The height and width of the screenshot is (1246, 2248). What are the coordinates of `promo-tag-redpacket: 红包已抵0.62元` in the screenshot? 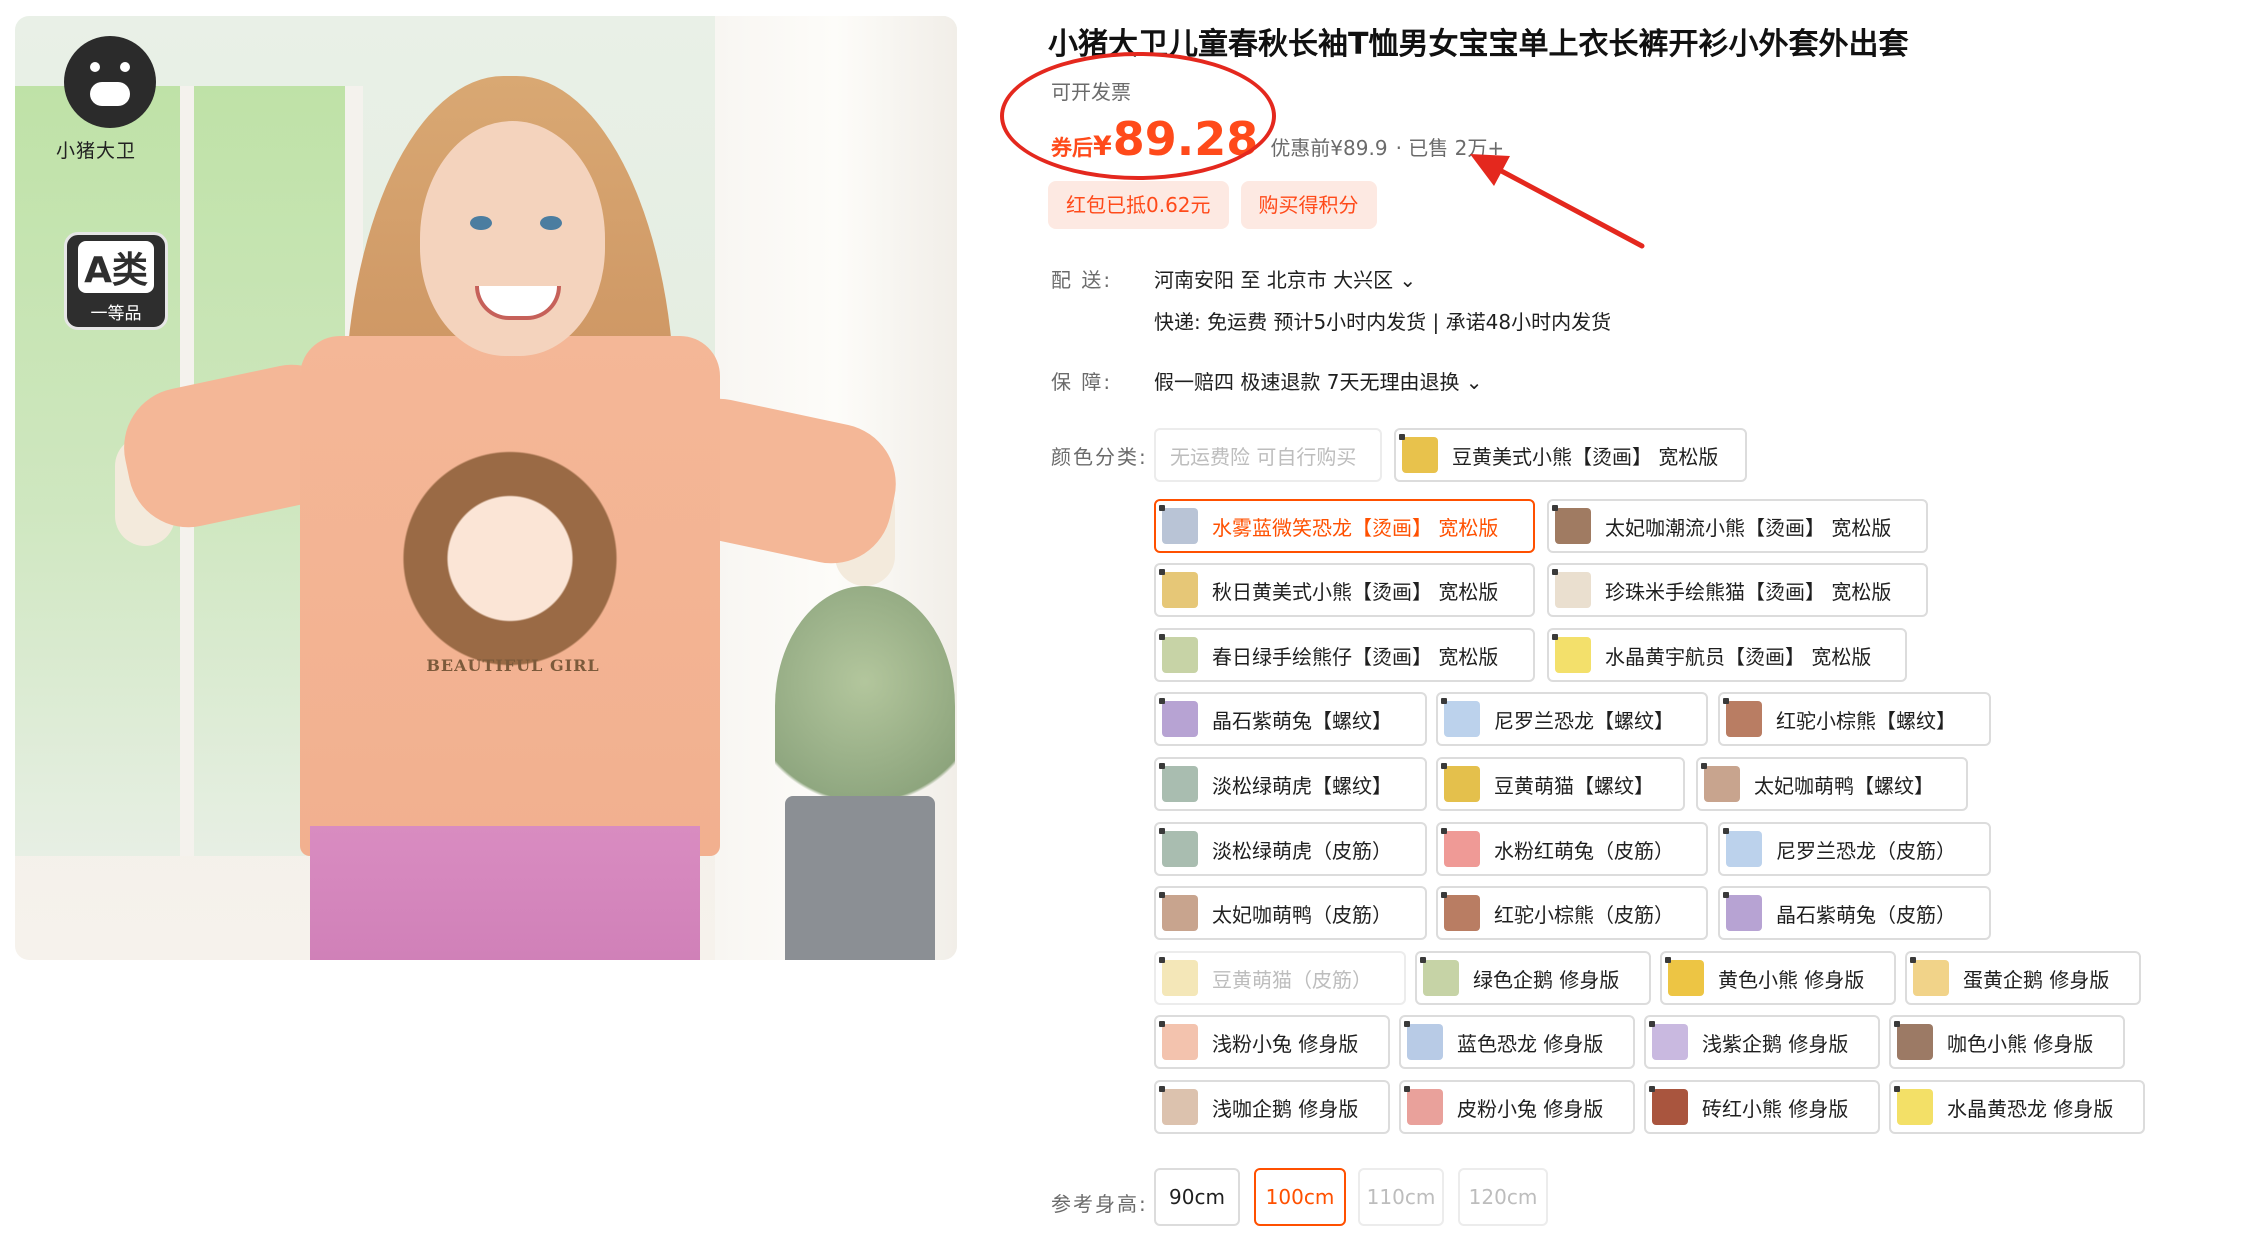 It's located at (1138, 205).